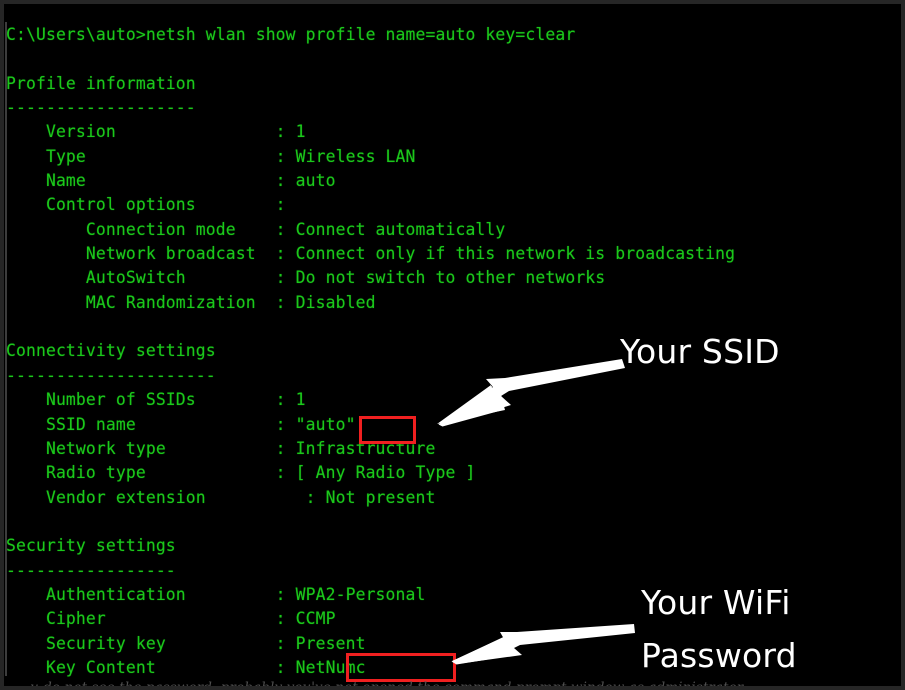 This screenshot has height=690, width=905. Describe the element at coordinates (716, 602) in the screenshot. I see `password-annotation-line1: Your WiFi` at that location.